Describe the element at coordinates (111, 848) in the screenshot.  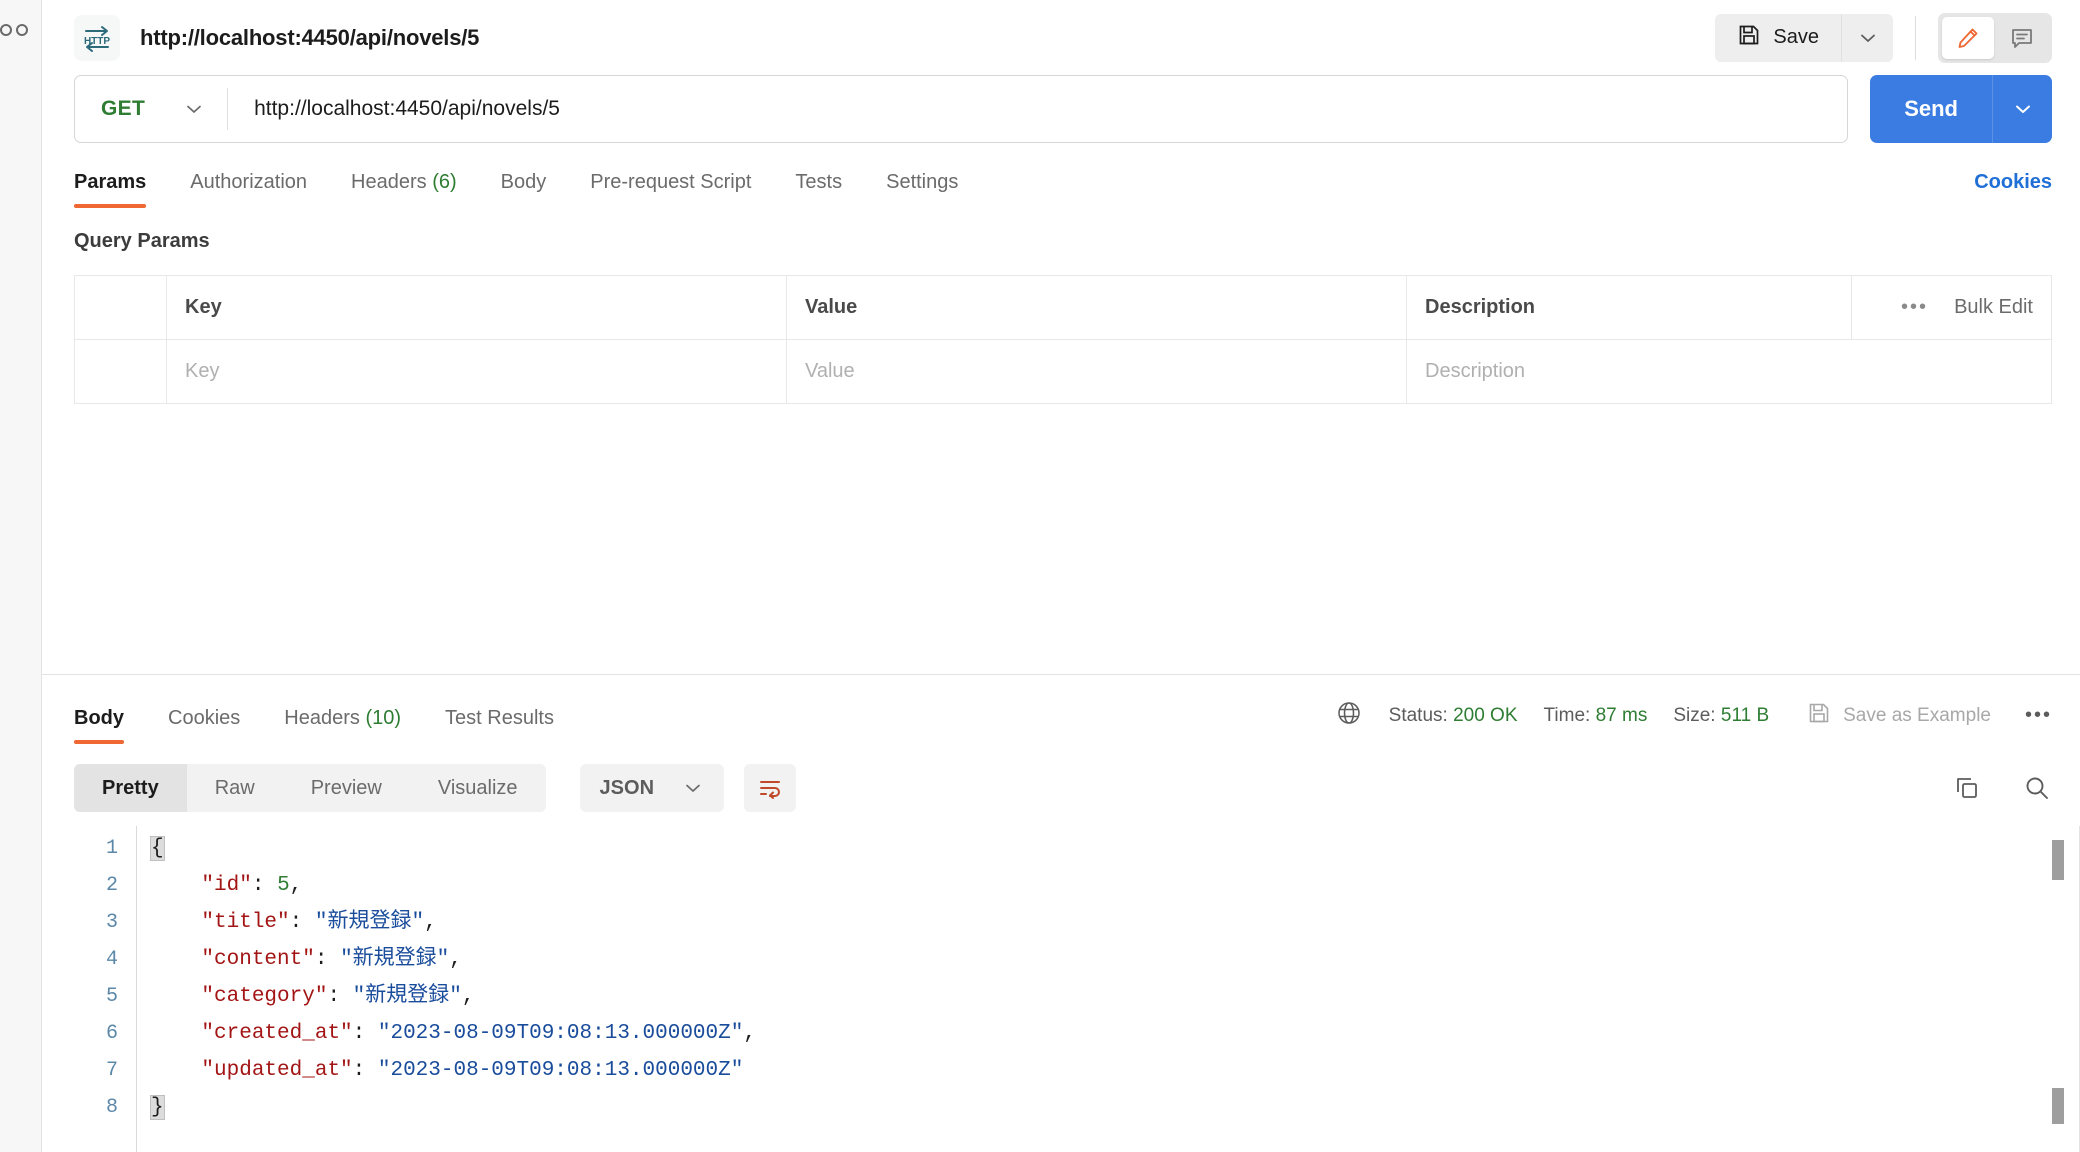
I see `line-number: 1` at that location.